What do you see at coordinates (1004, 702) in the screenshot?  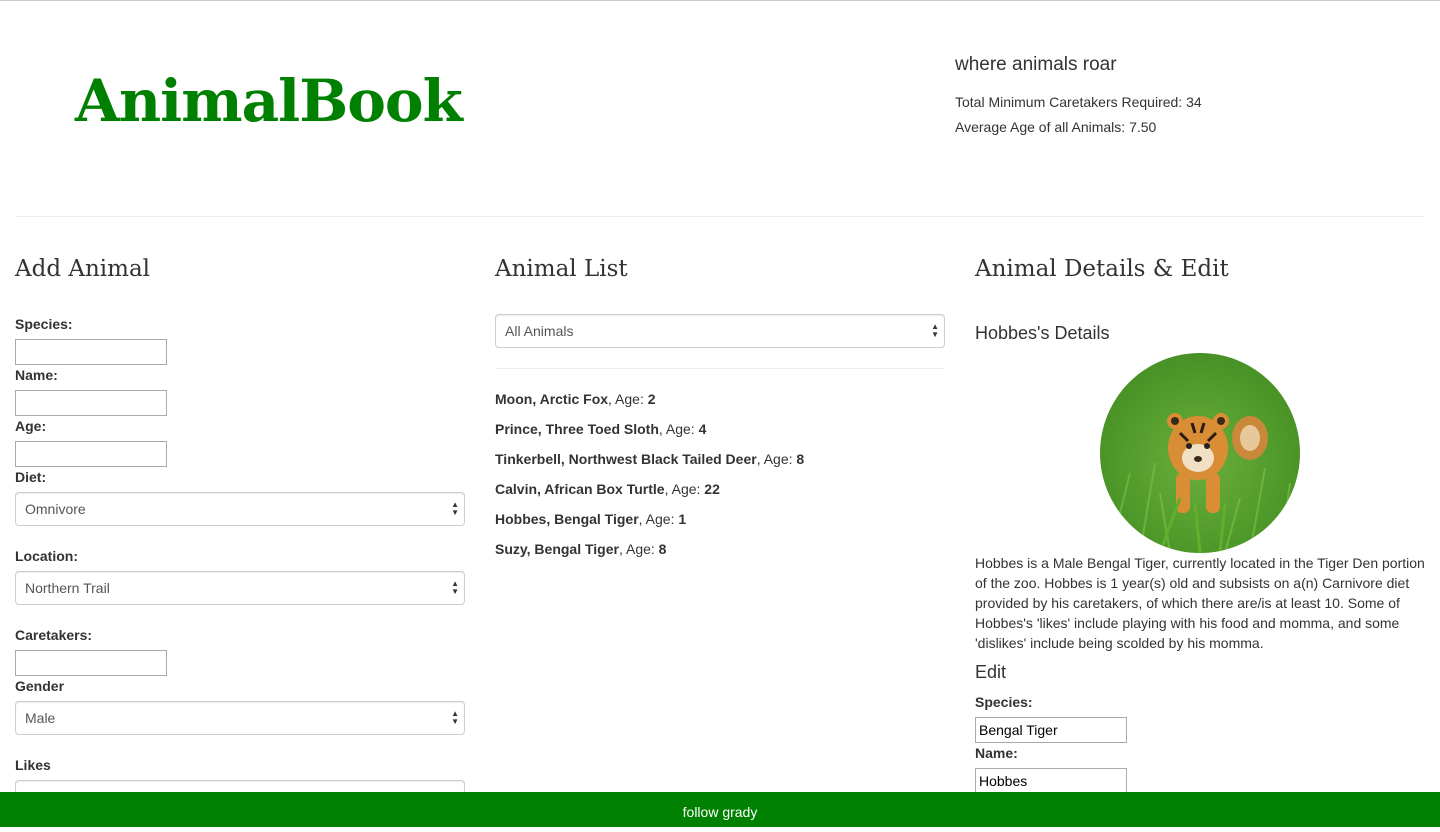 I see `edit-species-label: Species:` at bounding box center [1004, 702].